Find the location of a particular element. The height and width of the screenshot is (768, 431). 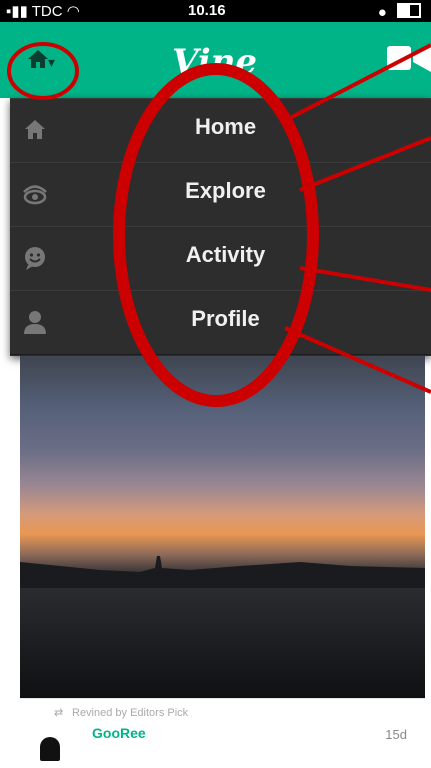

menu-item-home: Home is located at coordinates (220, 130).